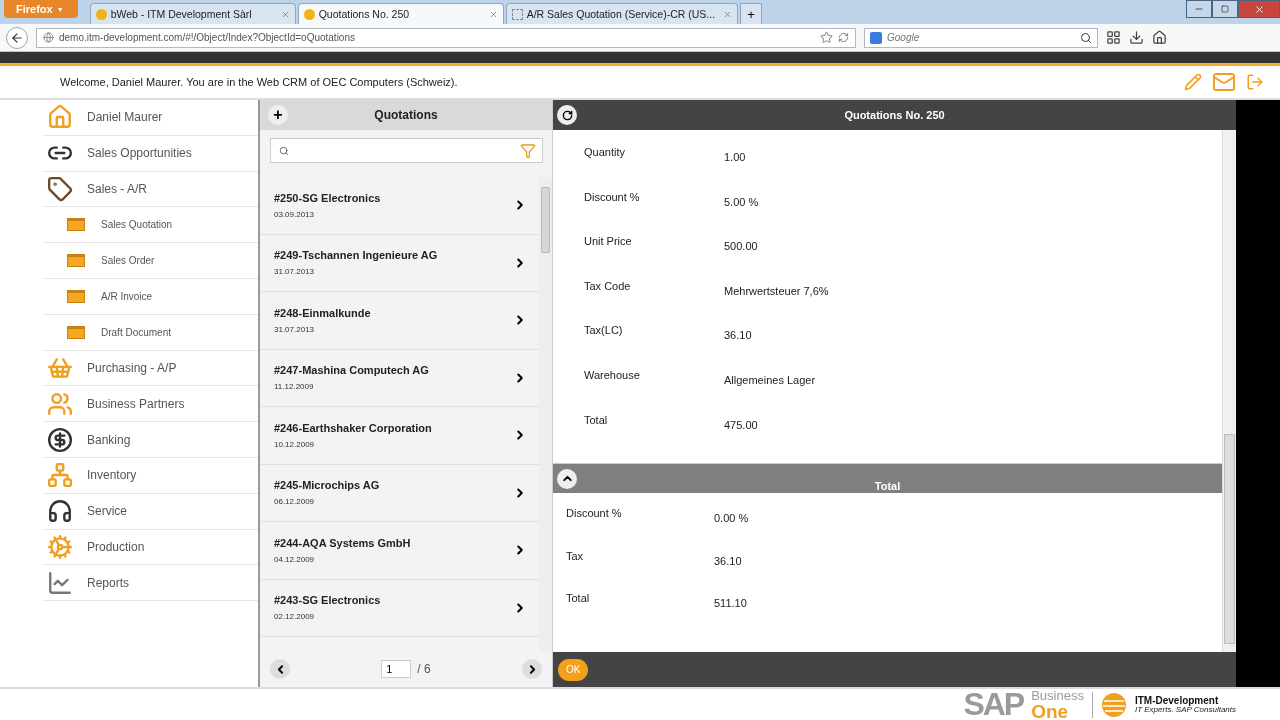 This screenshot has width=1280, height=720. I want to click on maximize-button, so click(1225, 9).